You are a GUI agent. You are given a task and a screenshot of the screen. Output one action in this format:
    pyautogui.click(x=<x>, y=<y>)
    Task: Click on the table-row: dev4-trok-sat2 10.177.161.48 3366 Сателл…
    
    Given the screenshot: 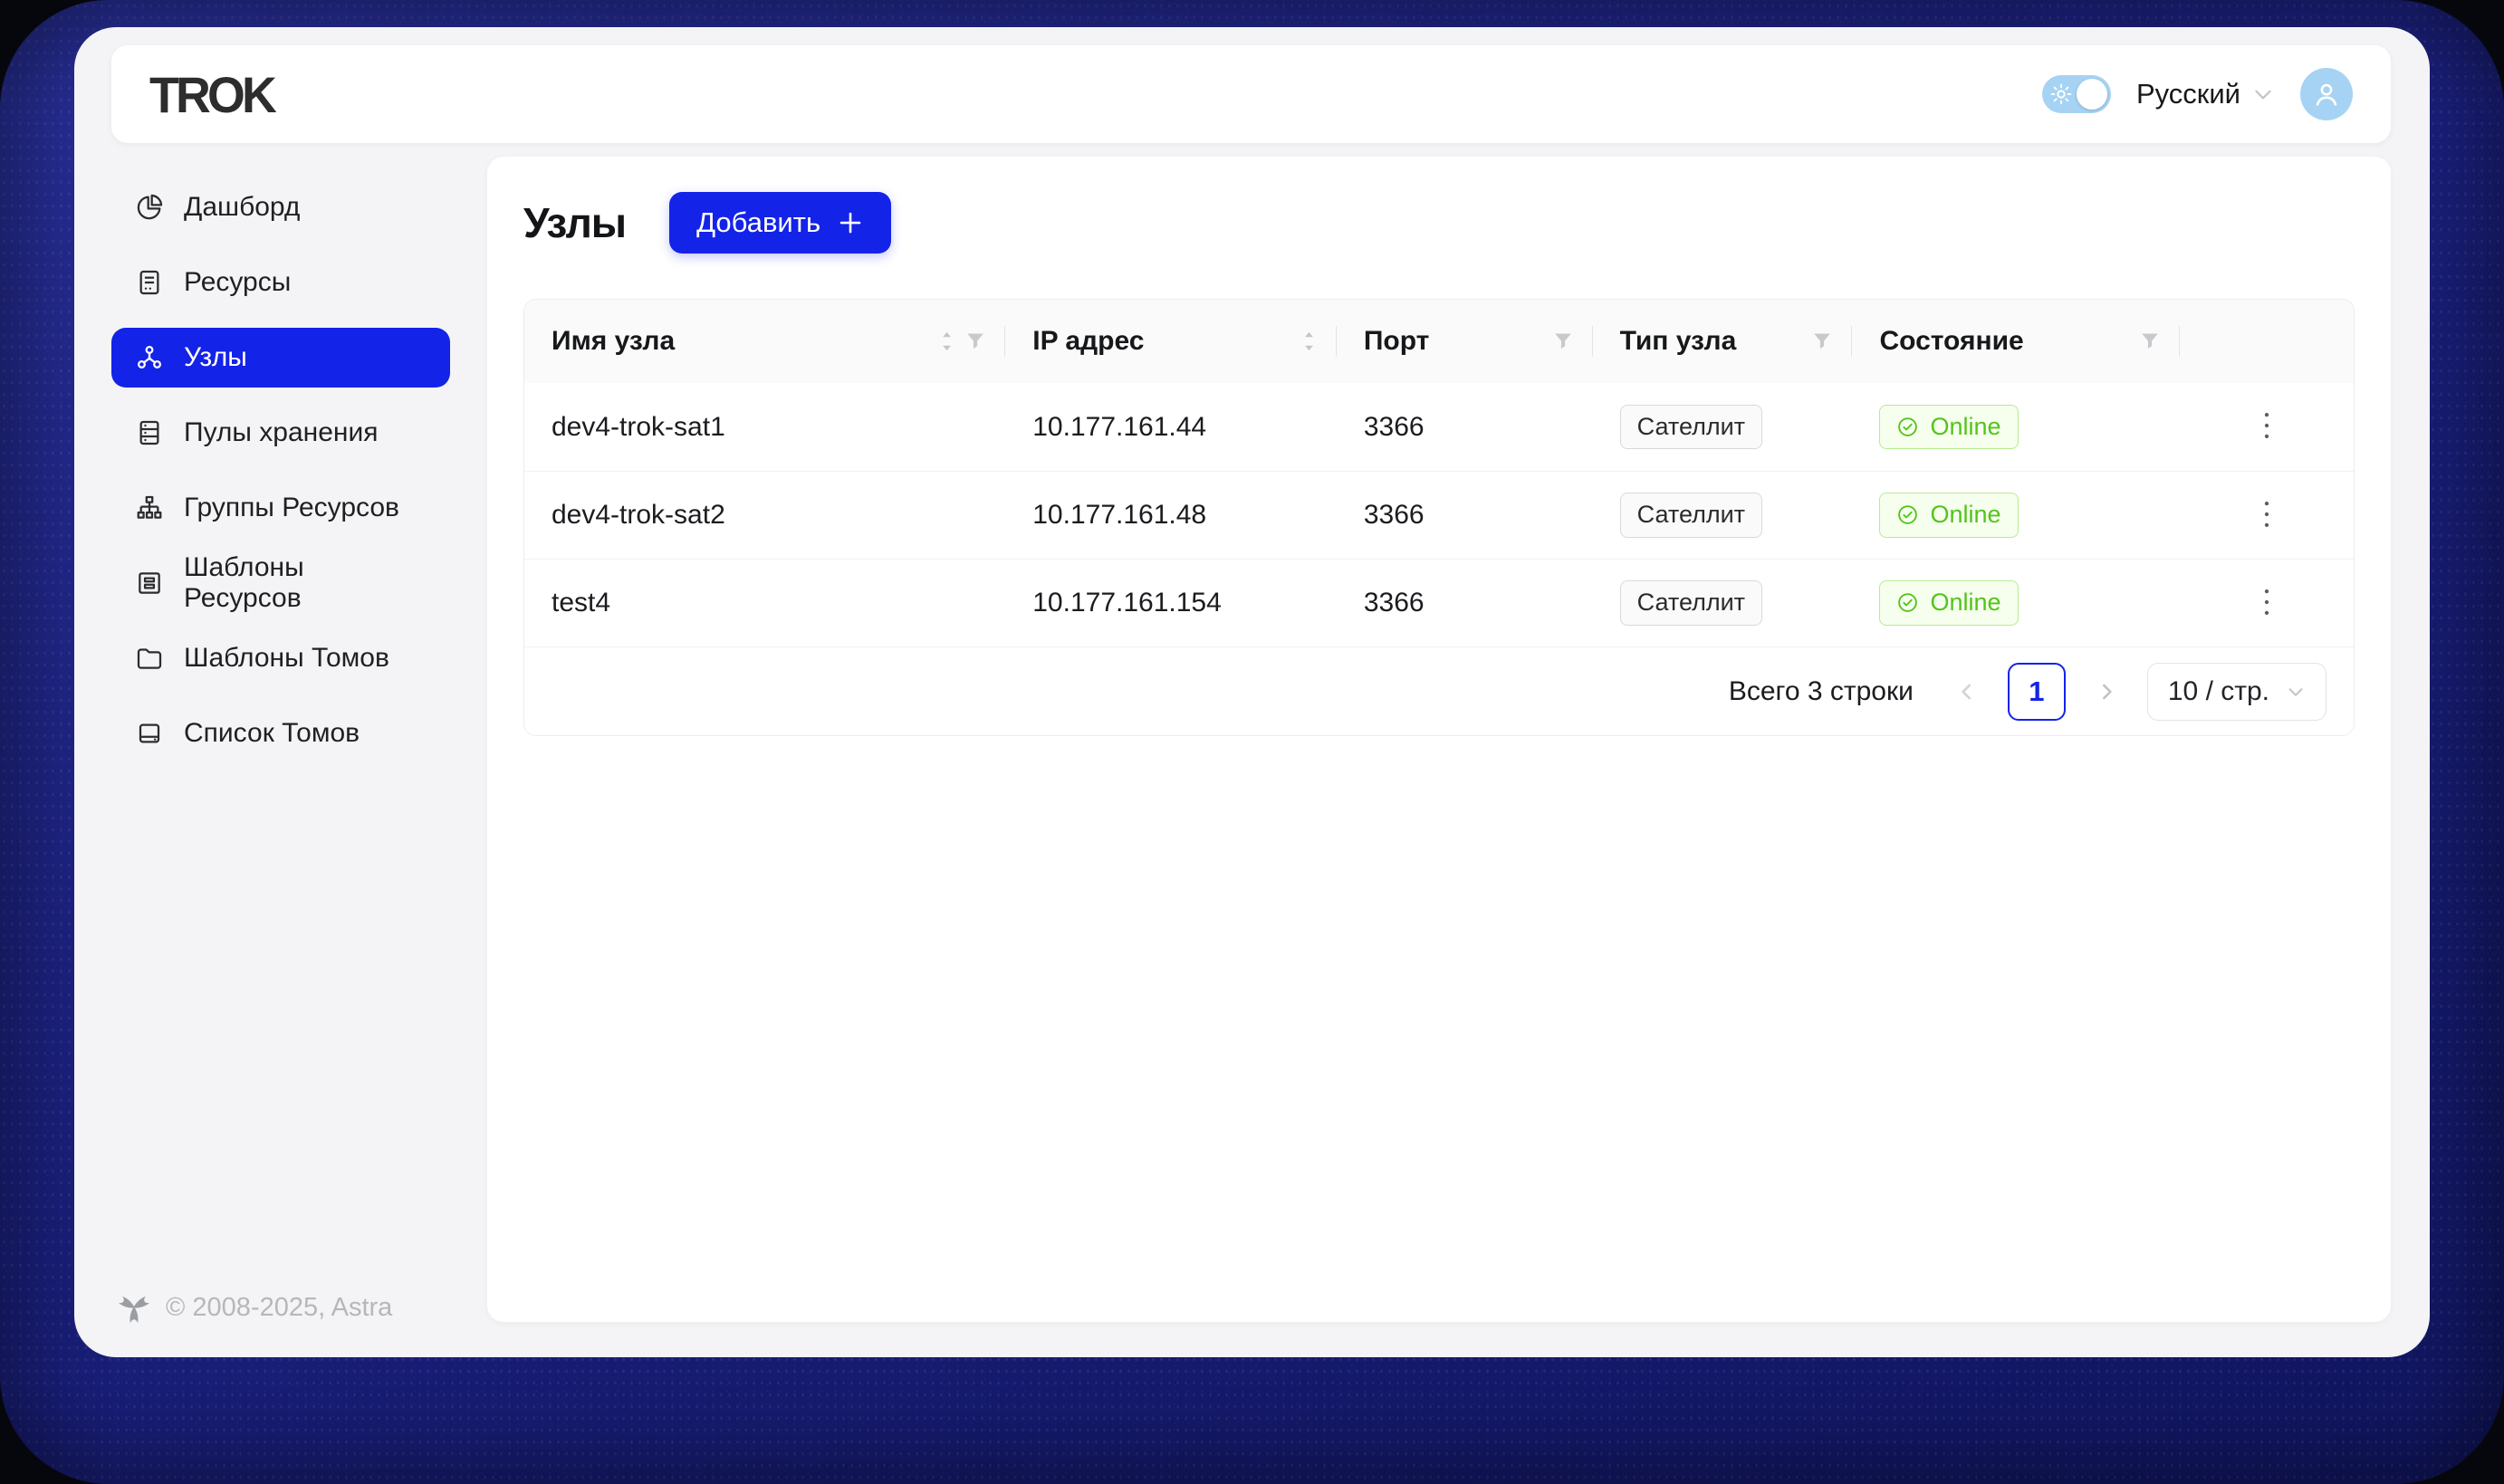 What is the action you would take?
    pyautogui.click(x=1439, y=515)
    